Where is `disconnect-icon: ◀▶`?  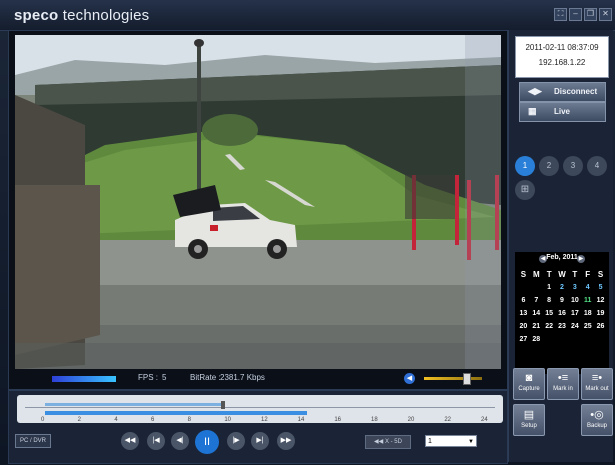
disconnect-icon: ◀▶ is located at coordinates (535, 91).